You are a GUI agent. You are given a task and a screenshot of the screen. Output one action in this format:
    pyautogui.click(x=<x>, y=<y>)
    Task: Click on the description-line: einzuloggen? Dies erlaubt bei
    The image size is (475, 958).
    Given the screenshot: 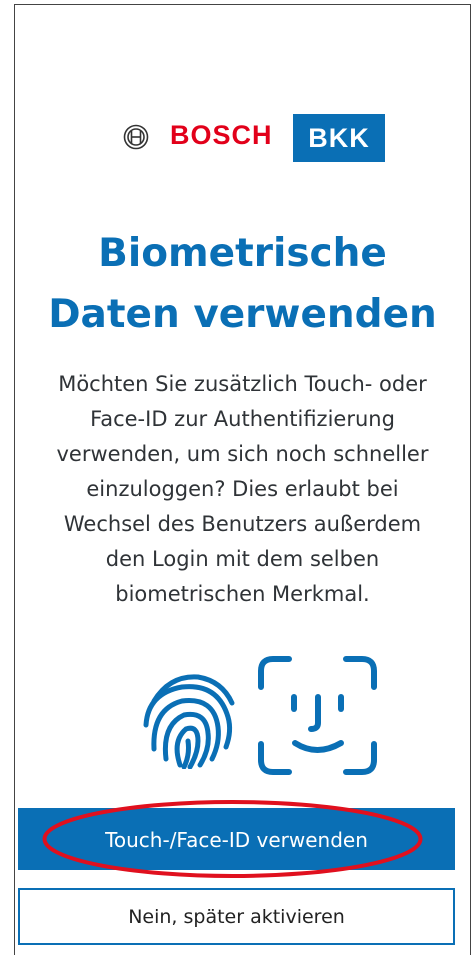 What is the action you would take?
    pyautogui.click(x=242, y=489)
    